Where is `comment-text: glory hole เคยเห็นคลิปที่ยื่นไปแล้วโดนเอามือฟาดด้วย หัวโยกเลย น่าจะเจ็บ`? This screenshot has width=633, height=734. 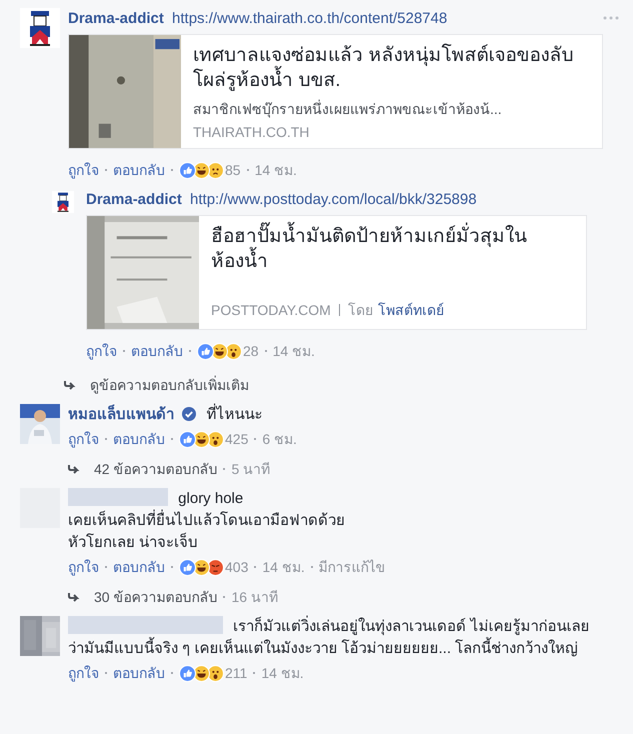 comment-text: glory hole เคยเห็นคลิปที่ยื่นไปแล้วโดนเอามือฟาดด้วย หัวโยกเลย น่าจะเจ็บ is located at coordinates (206, 520).